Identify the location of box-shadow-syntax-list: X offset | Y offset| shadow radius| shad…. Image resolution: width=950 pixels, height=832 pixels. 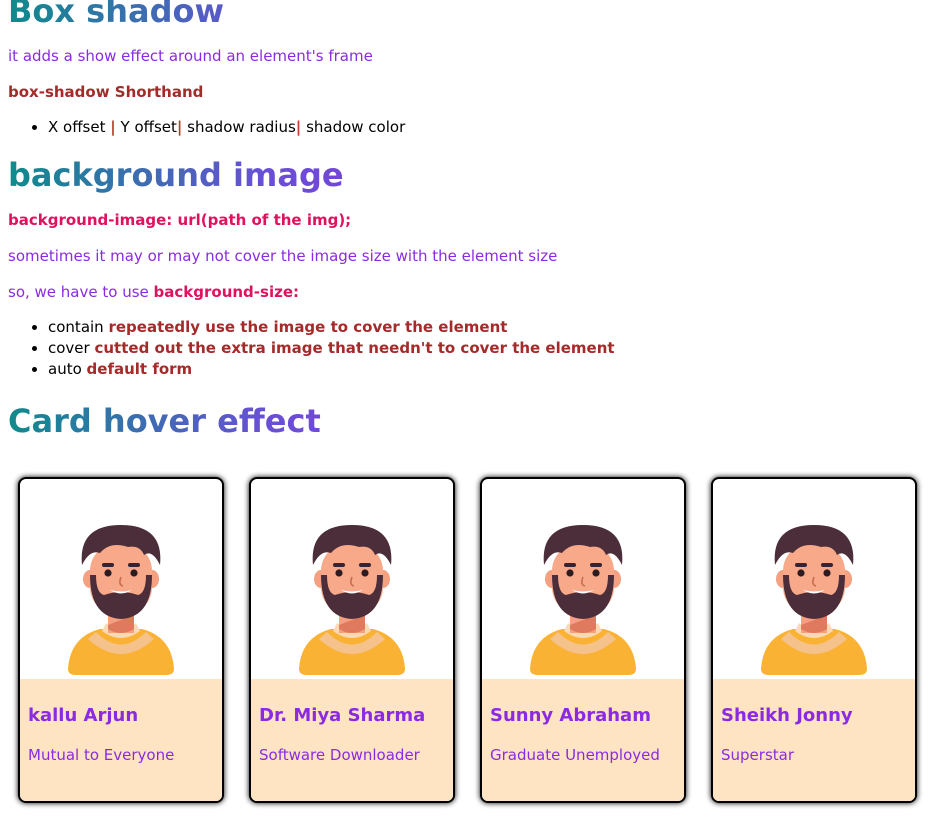
(475, 127).